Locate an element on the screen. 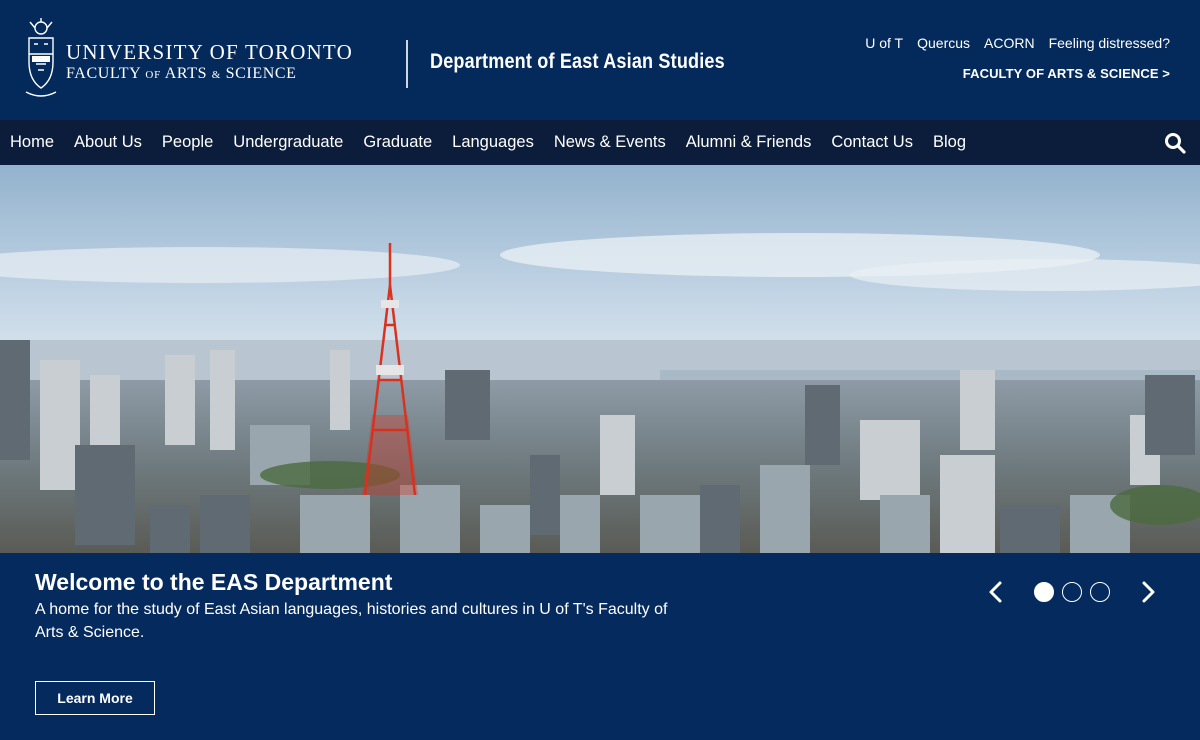  nav-item-blog: Blog is located at coordinates (949, 142).